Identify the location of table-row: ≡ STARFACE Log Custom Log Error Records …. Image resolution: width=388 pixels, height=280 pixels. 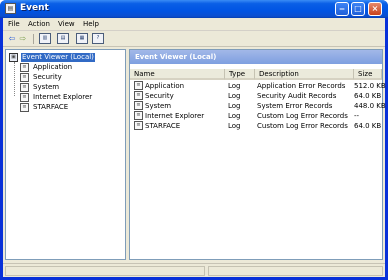
(256, 126).